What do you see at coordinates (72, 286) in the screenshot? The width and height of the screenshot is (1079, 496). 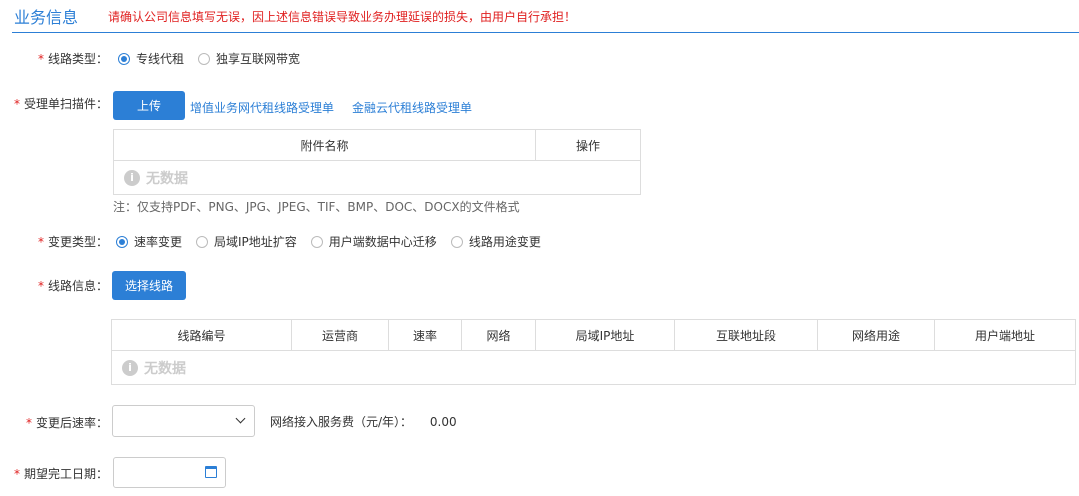 I see `line-info-label: * 线路信息：` at bounding box center [72, 286].